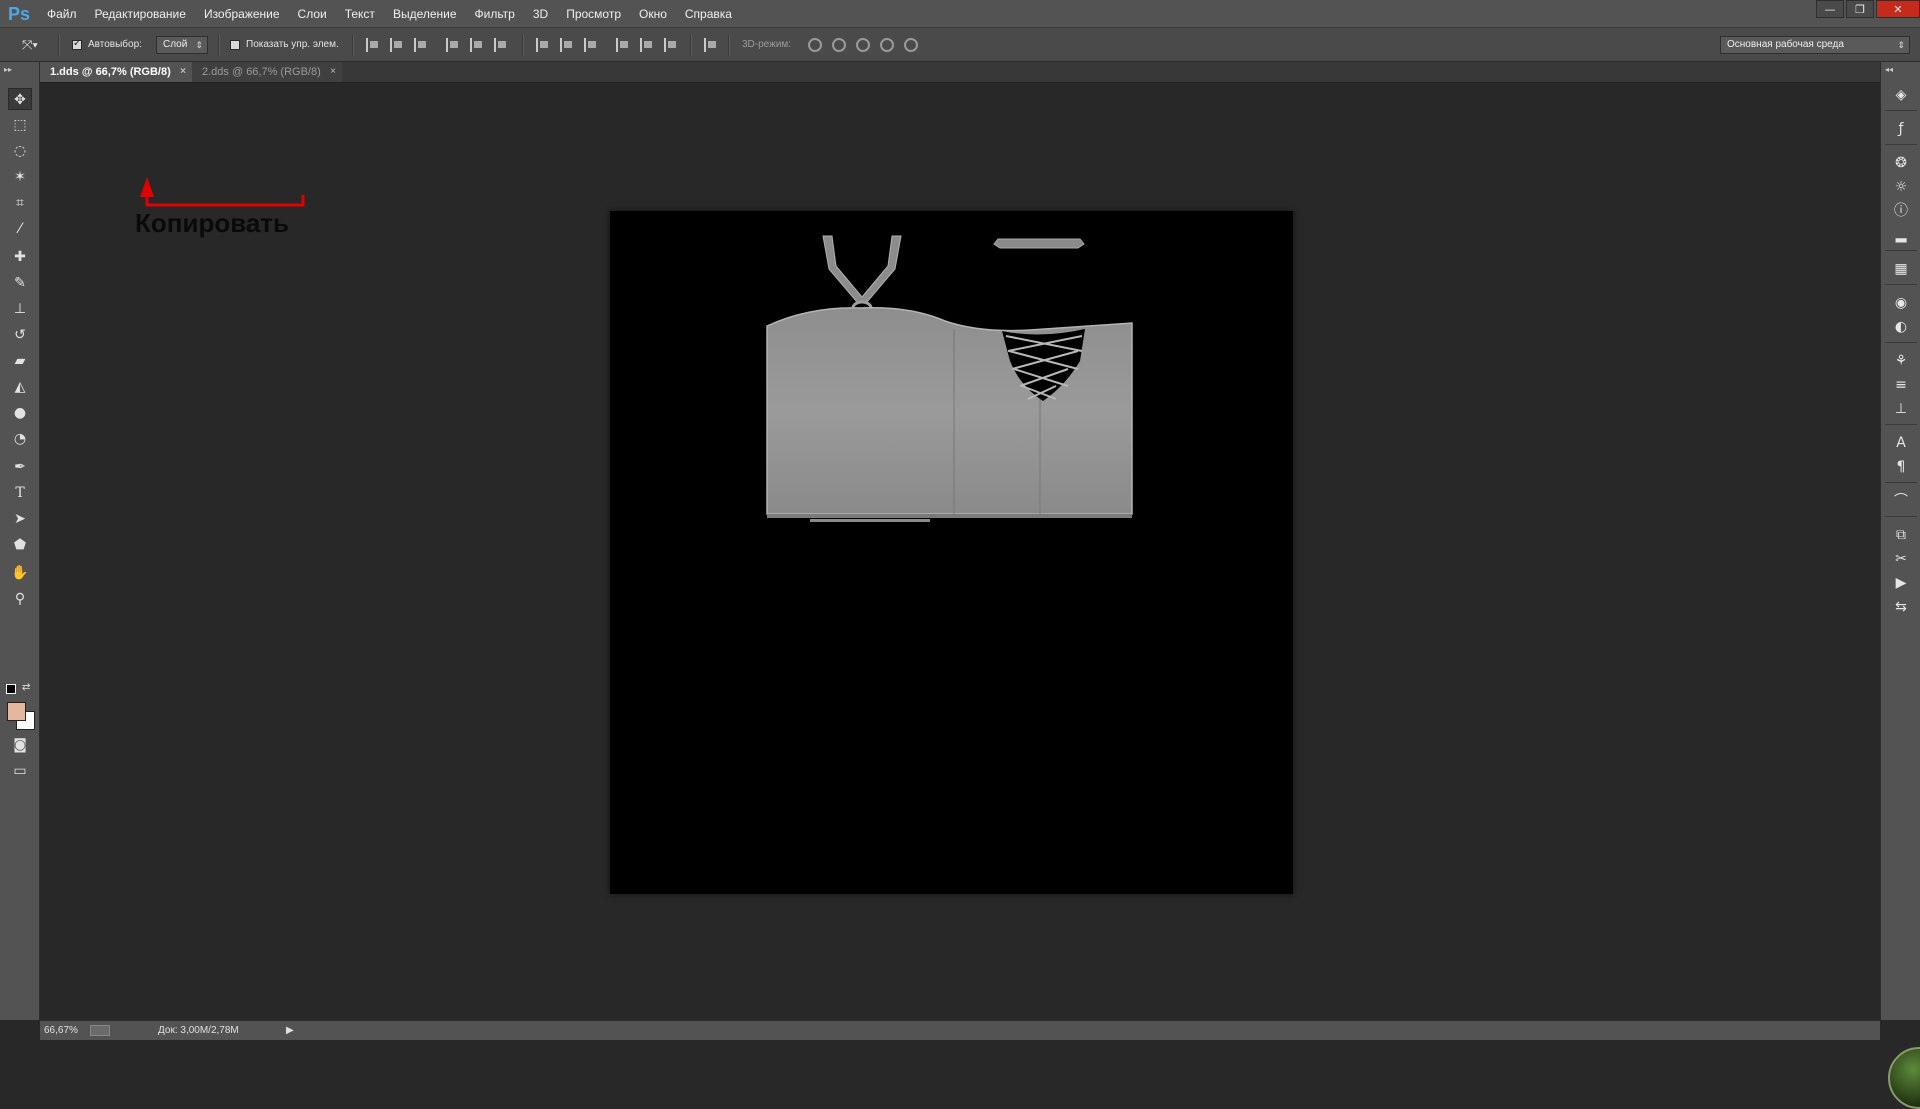  Describe the element at coordinates (911, 45) in the screenshot. I see `scale-3d-icon` at that location.